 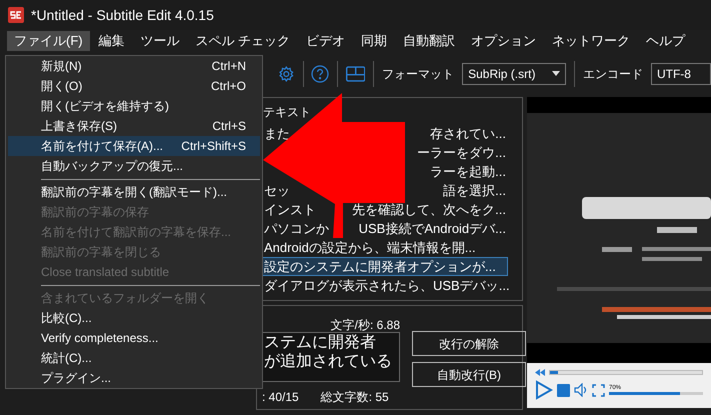 I want to click on format-dropdown: SubRip (.srt), so click(x=514, y=73).